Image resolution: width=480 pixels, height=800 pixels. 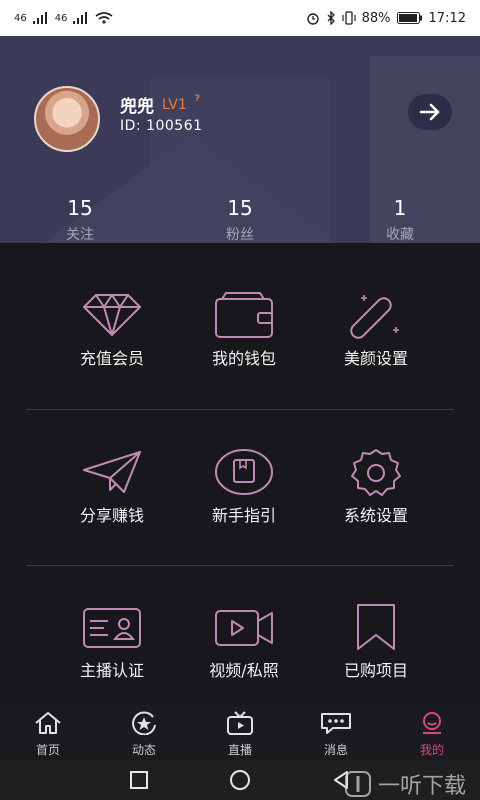 What do you see at coordinates (67, 119) in the screenshot?
I see `avatar` at bounding box center [67, 119].